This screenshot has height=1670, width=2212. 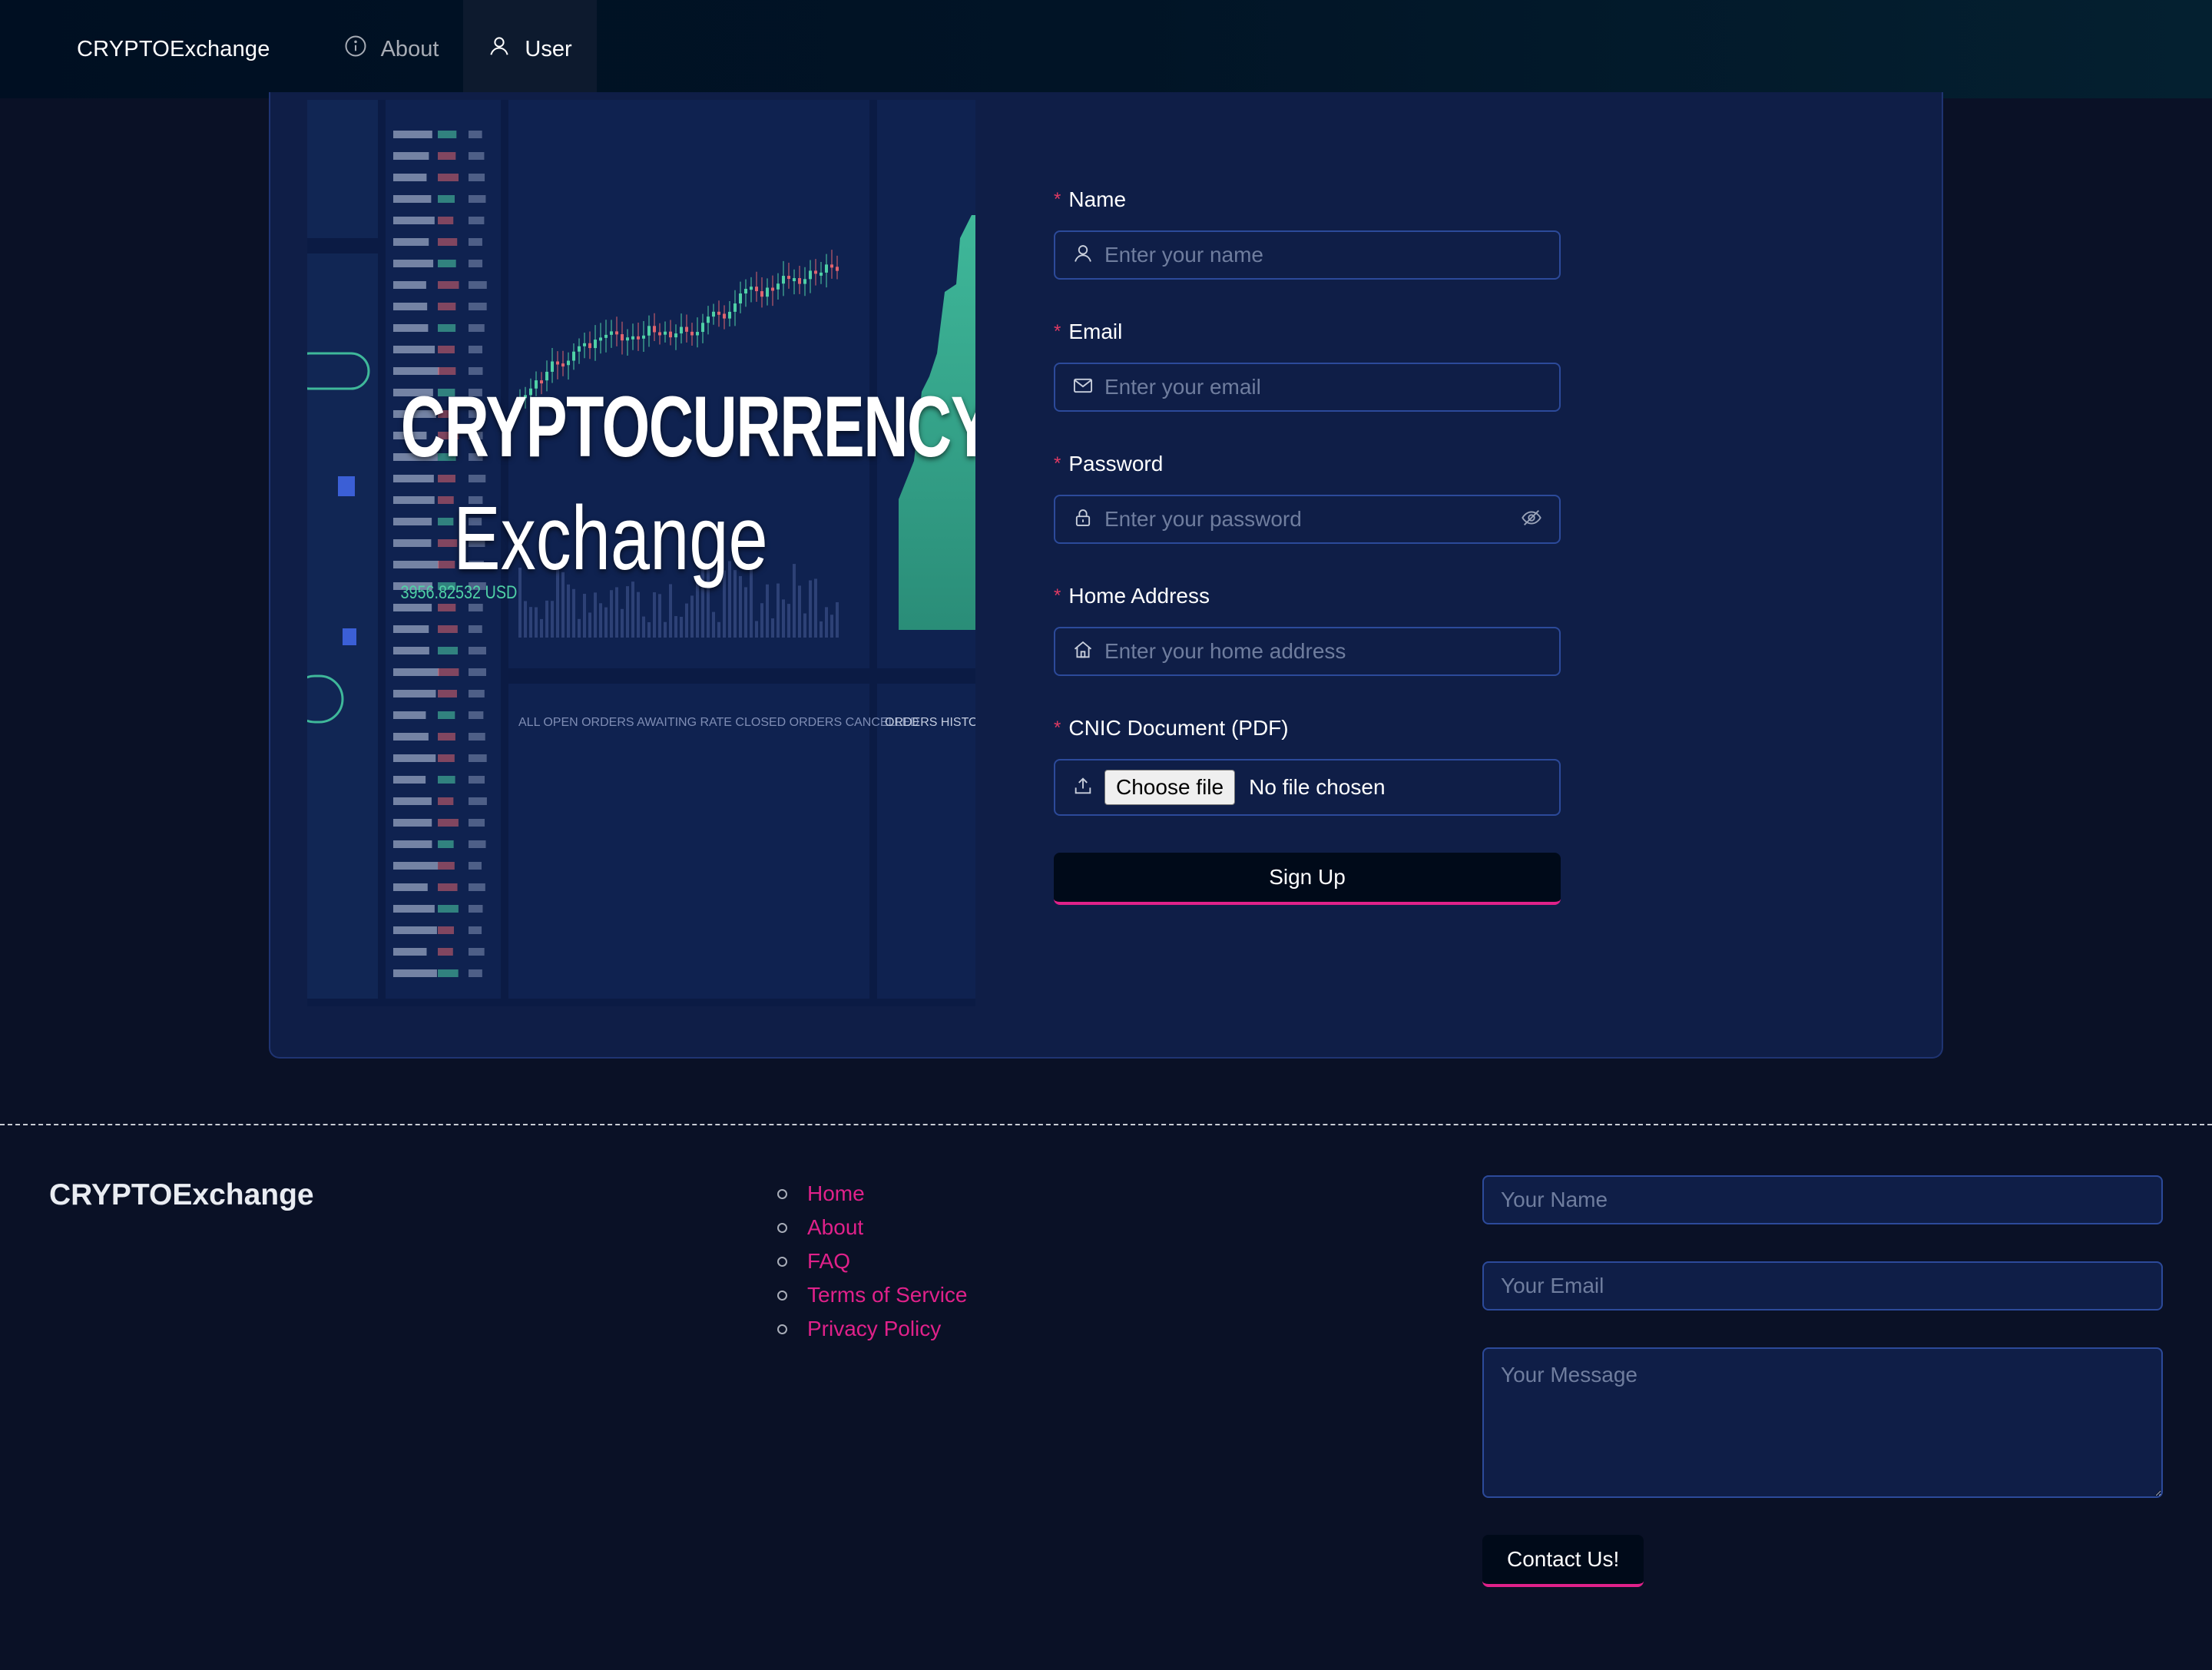 What do you see at coordinates (835, 1227) in the screenshot?
I see `footer-link-about: About` at bounding box center [835, 1227].